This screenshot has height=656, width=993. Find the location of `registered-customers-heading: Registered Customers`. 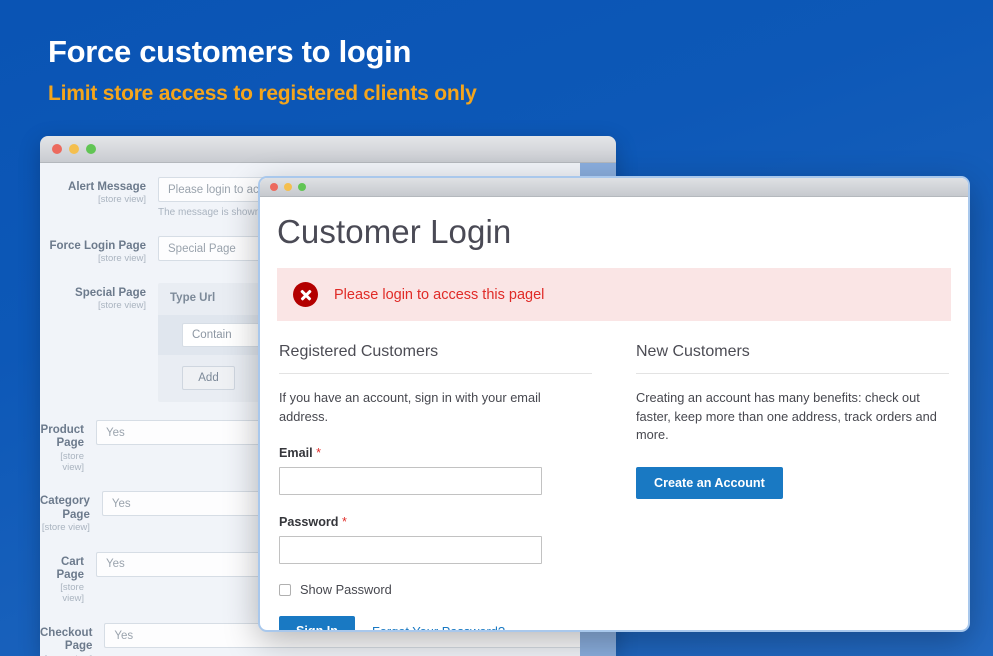

registered-customers-heading: Registered Customers is located at coordinates (435, 358).